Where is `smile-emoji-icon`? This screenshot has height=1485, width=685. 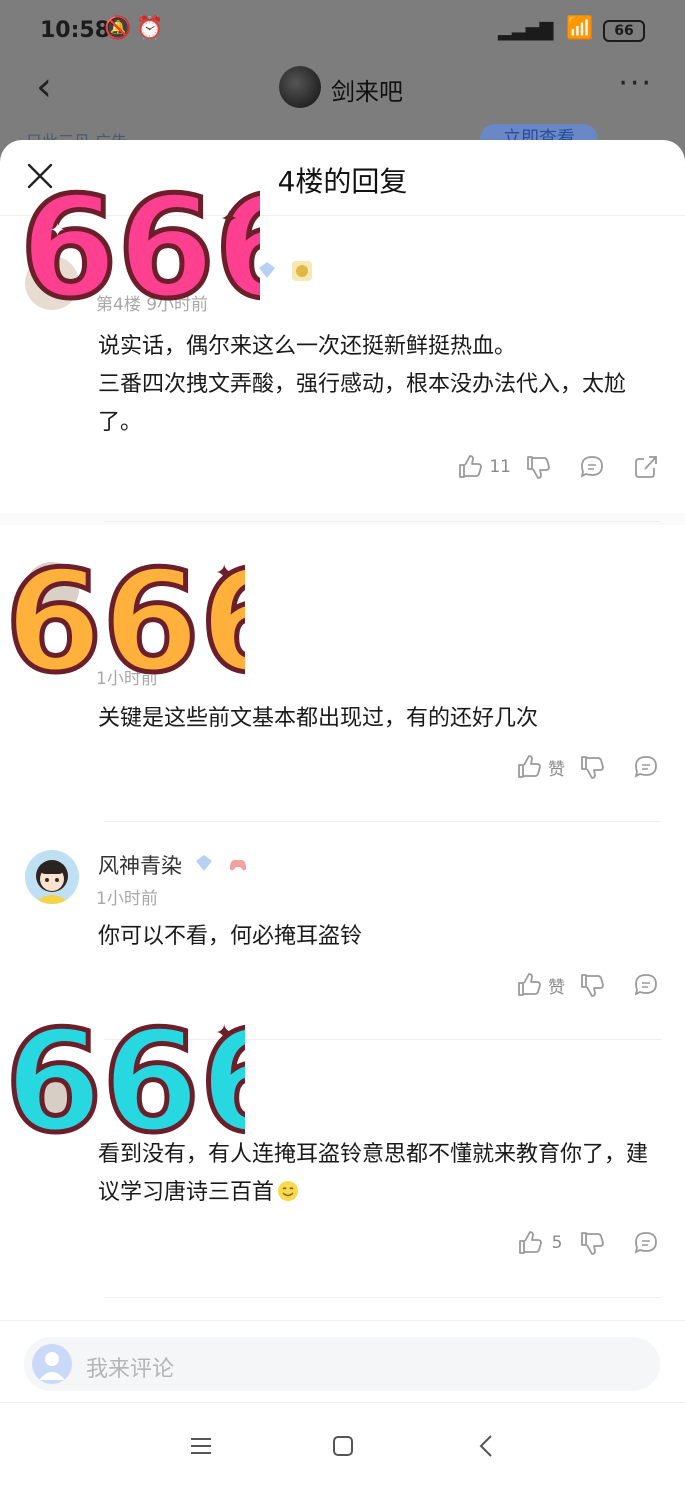 smile-emoji-icon is located at coordinates (288, 1191).